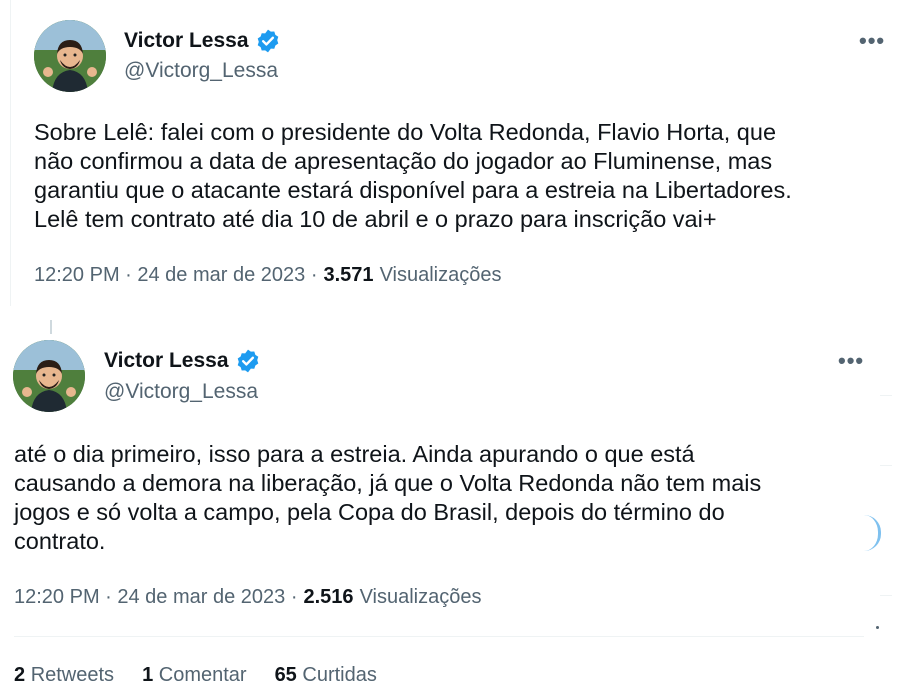 Image resolution: width=897 pixels, height=696 pixels. I want to click on comments-stat: 1 Comentar, so click(194, 675).